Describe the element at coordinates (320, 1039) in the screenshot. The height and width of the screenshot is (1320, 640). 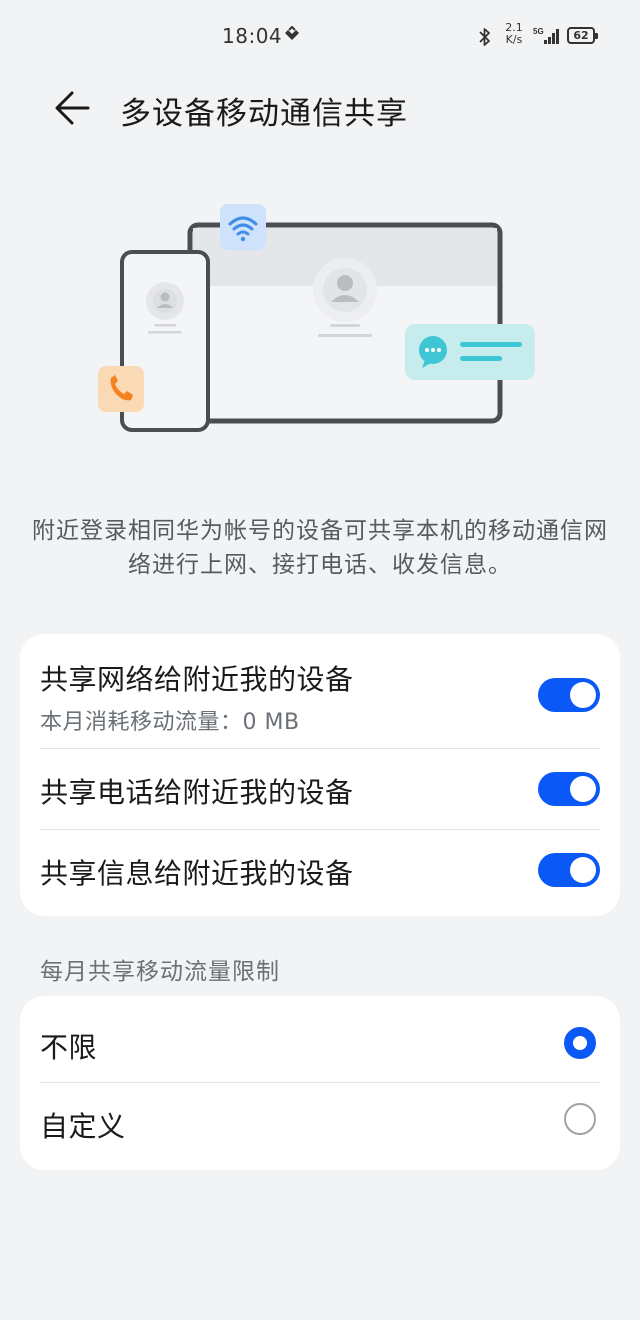
I see `limit-option-unlimited: 不限` at that location.